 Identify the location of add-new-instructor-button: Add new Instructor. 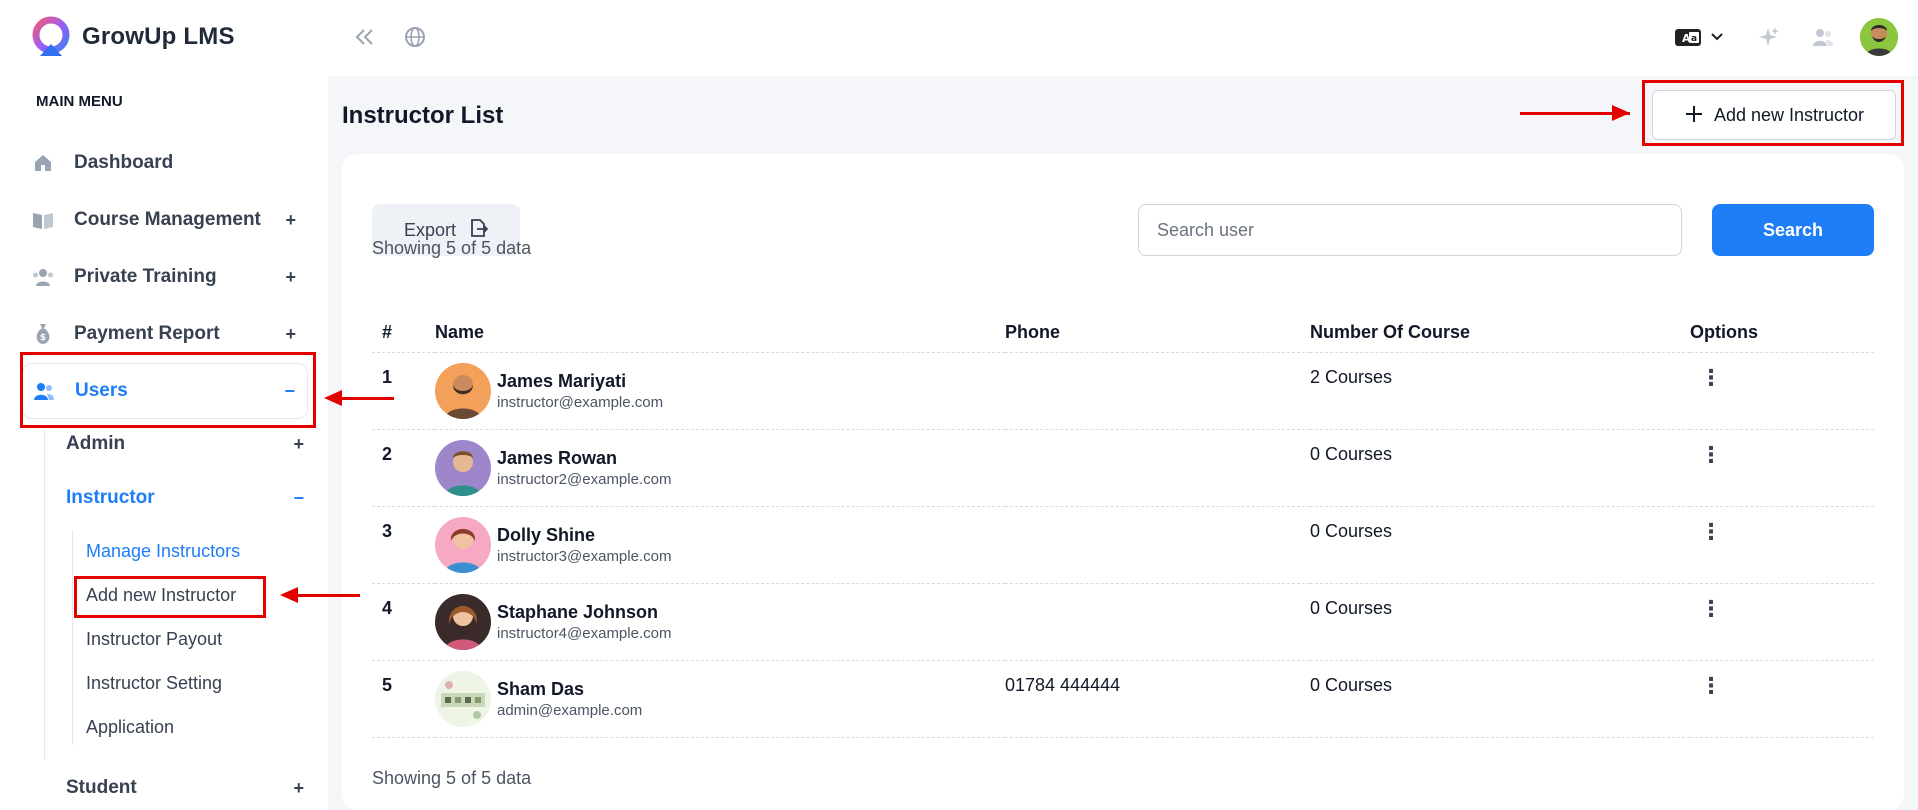
(1774, 115).